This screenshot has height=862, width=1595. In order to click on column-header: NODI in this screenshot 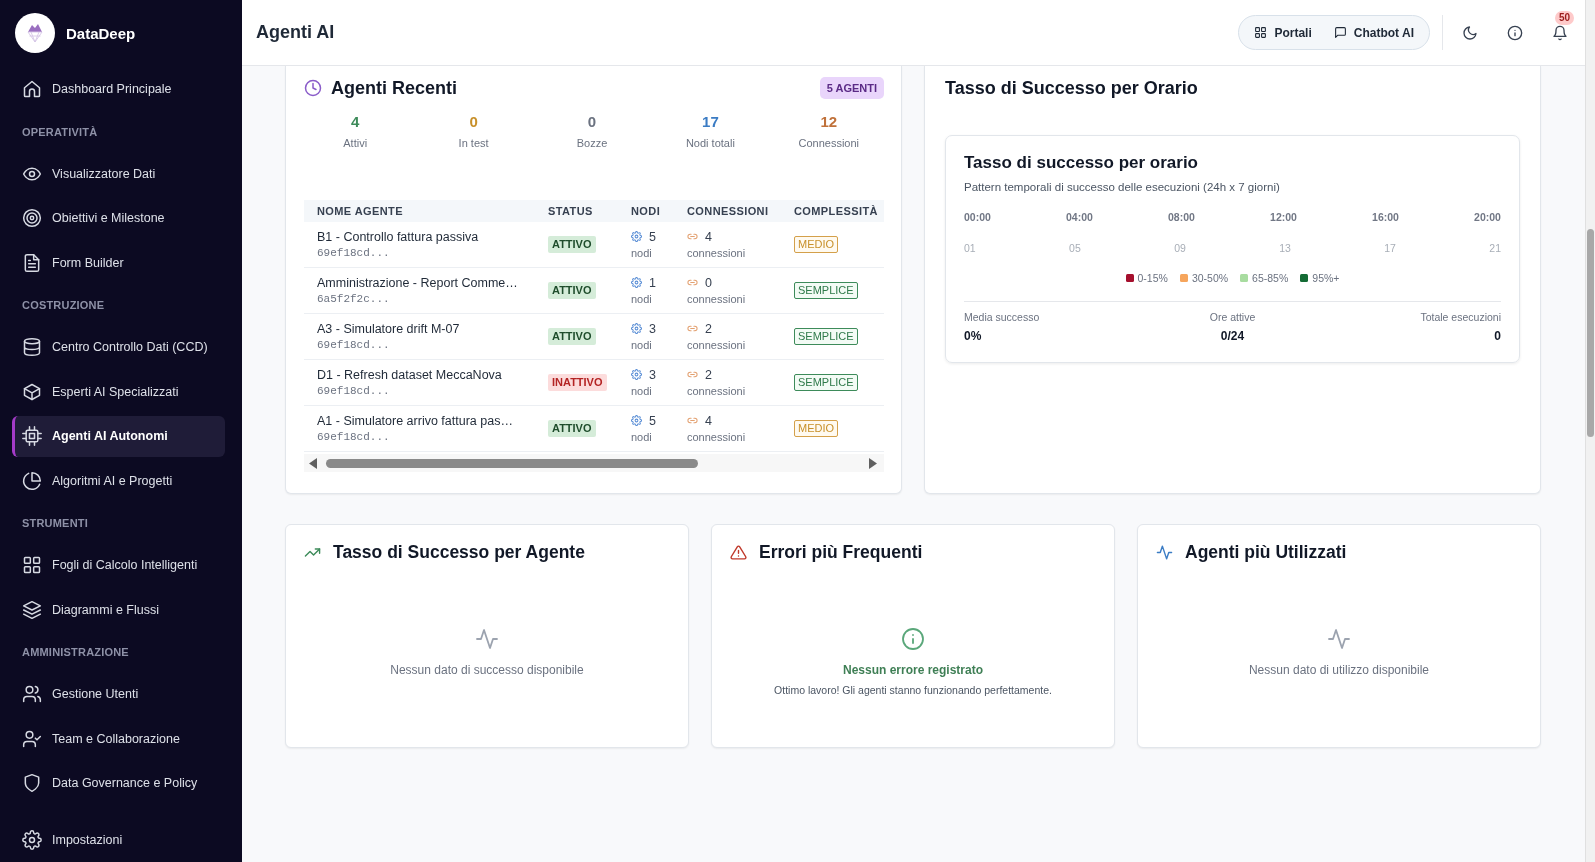, I will do `click(656, 211)`.